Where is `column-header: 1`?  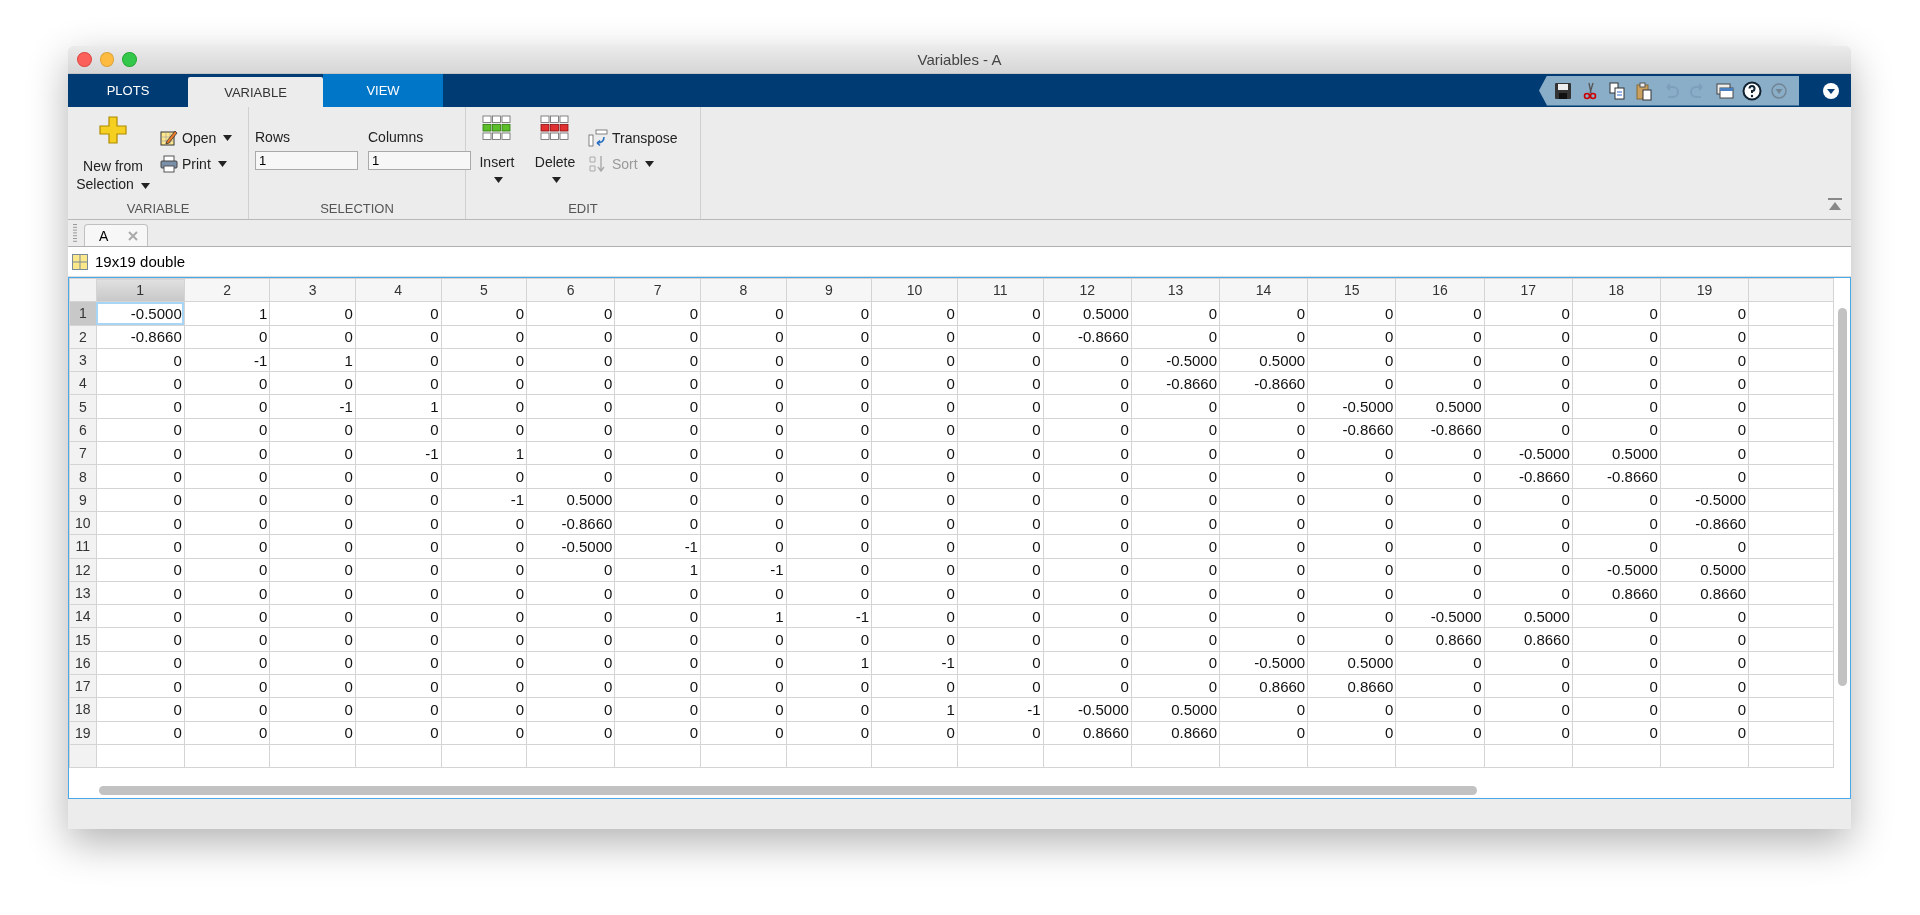
column-header: 1 is located at coordinates (140, 290).